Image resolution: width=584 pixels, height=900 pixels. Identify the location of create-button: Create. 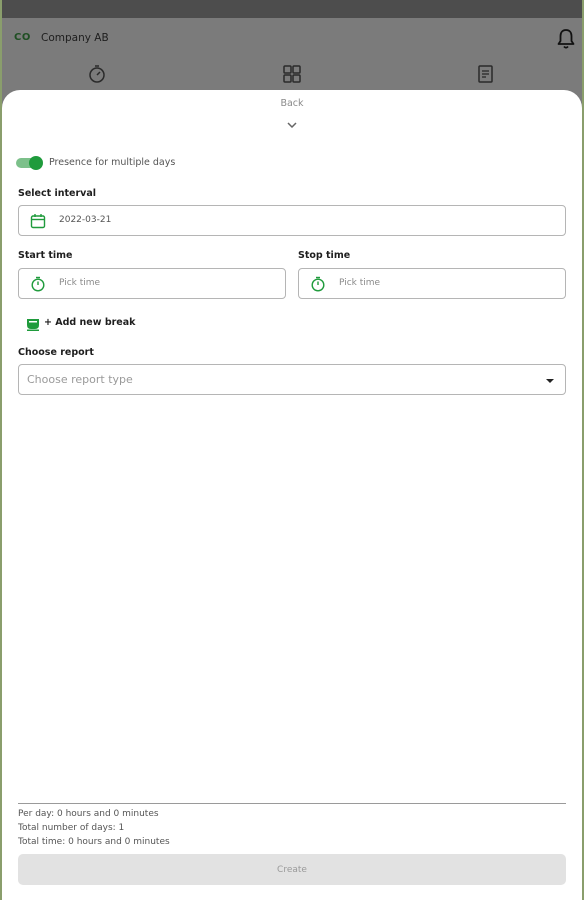
(292, 869).